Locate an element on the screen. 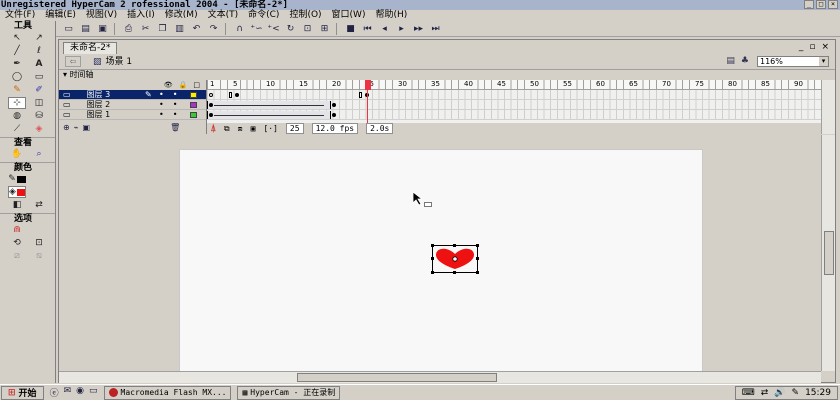  layer-row: ▭ 图层 3 ✎ • • is located at coordinates (132, 95).